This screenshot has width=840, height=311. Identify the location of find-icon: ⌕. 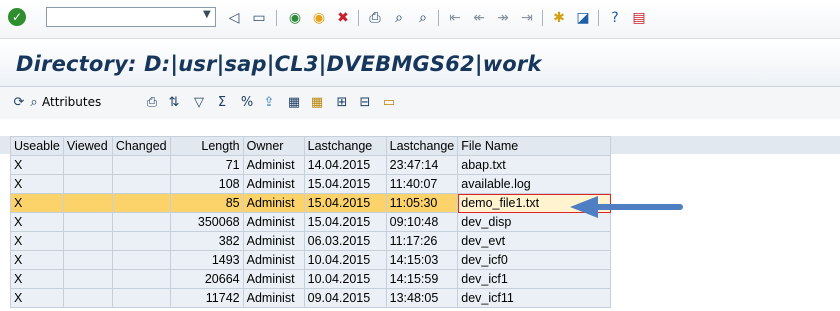
(399, 18).